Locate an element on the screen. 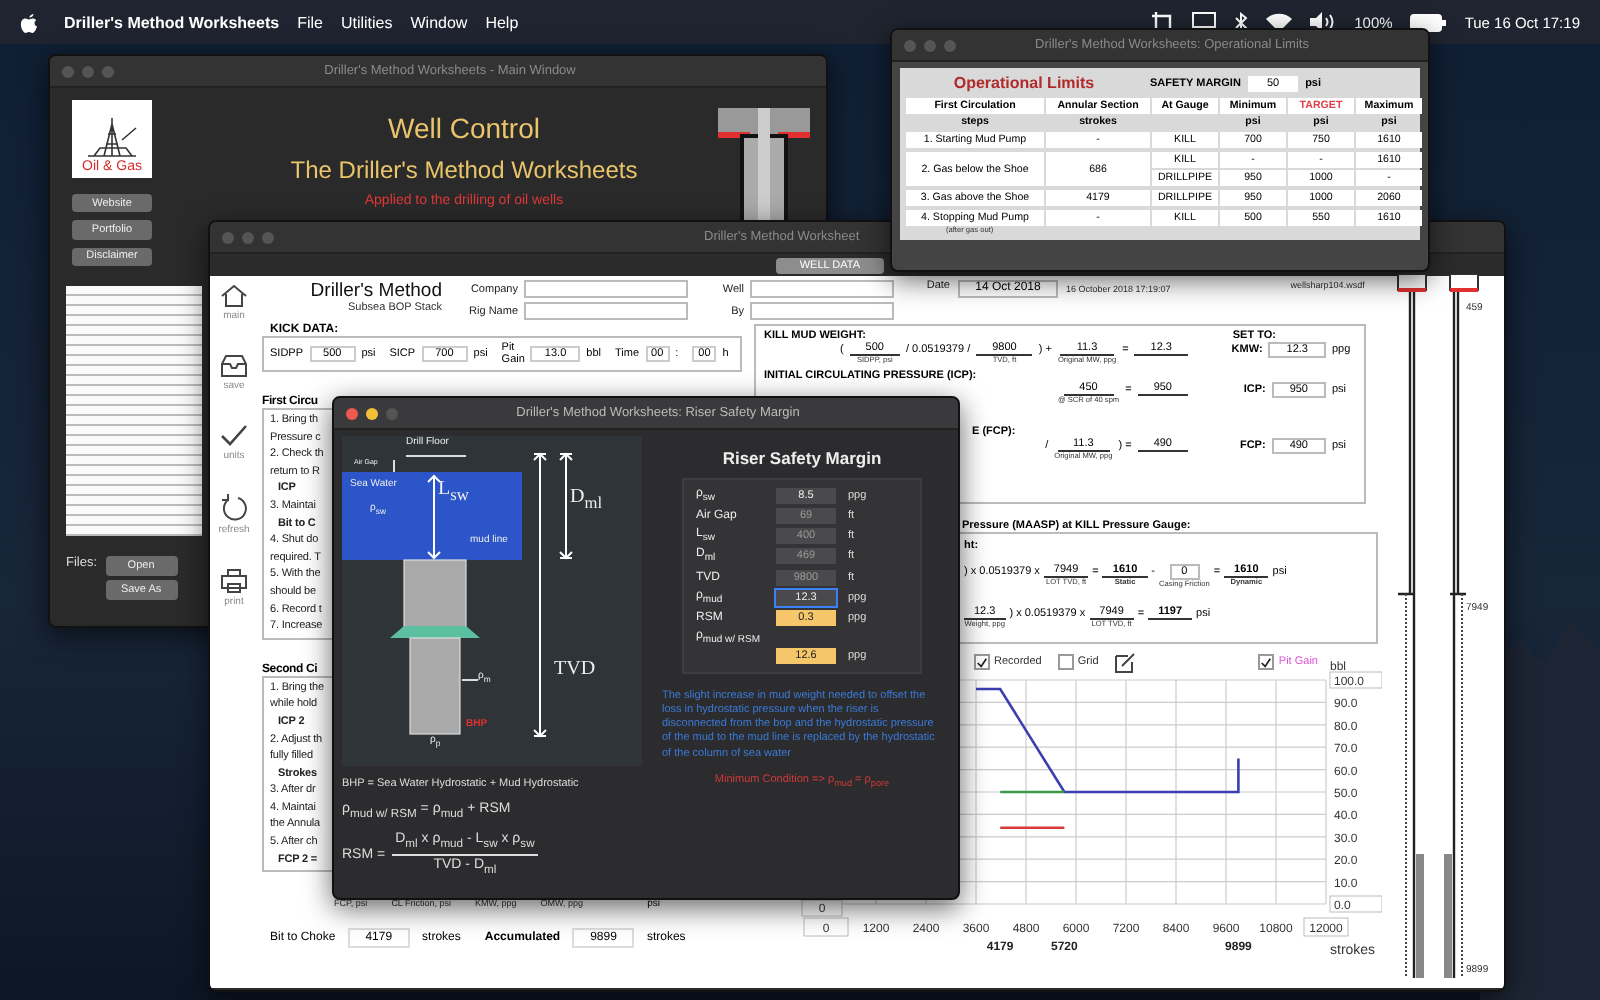 The image size is (1600, 1000). printer-icon is located at coordinates (234, 581).